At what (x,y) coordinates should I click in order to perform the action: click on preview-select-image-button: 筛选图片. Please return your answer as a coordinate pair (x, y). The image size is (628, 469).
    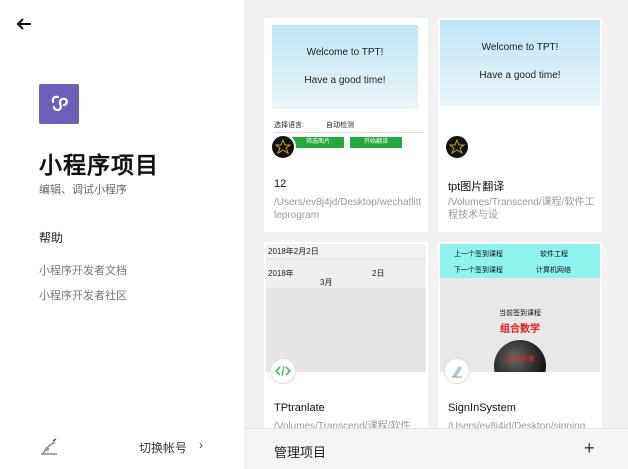
    Looking at the image, I should click on (318, 142).